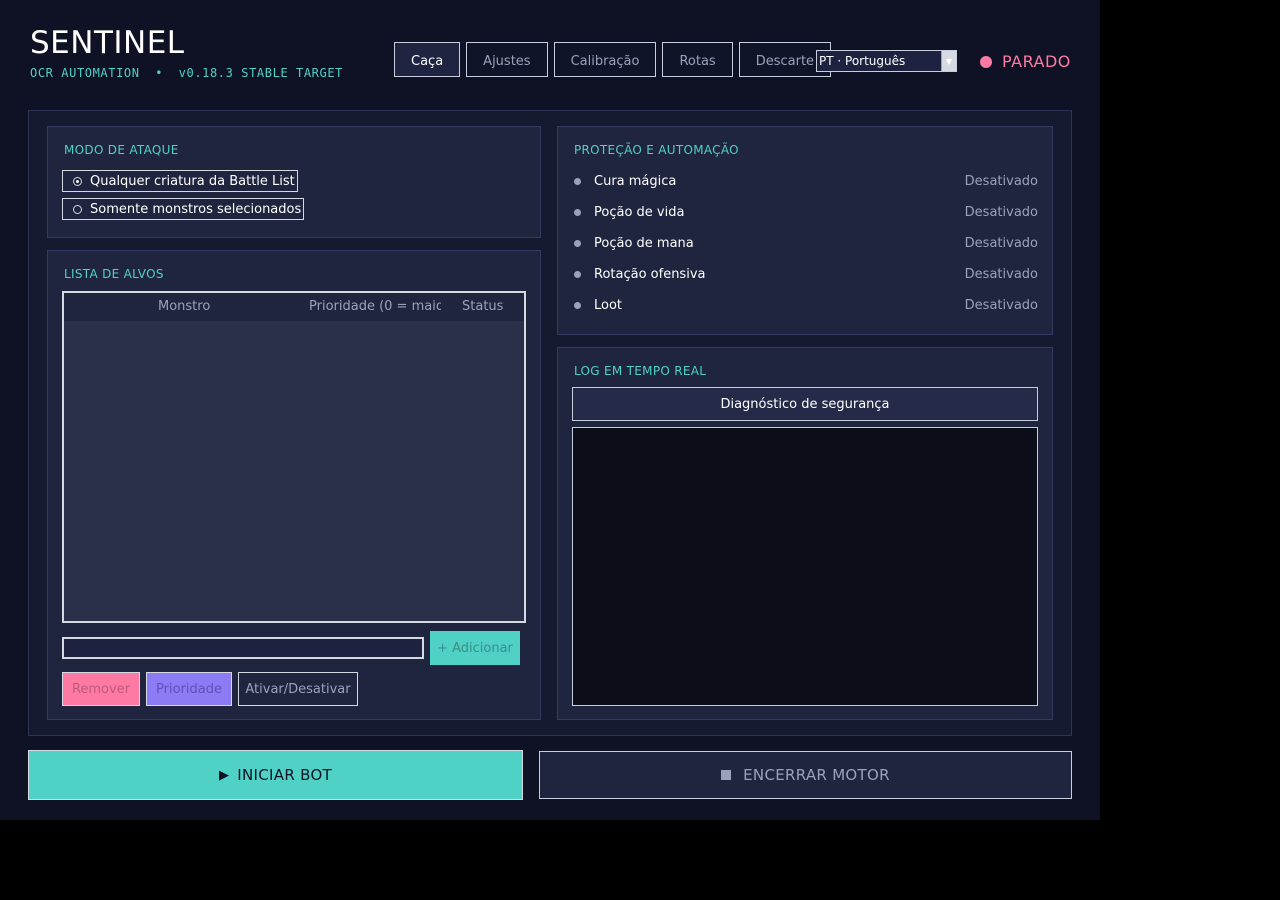 The image size is (1280, 900). Describe the element at coordinates (608, 305) in the screenshot. I see `protection-item-name: Loot` at that location.